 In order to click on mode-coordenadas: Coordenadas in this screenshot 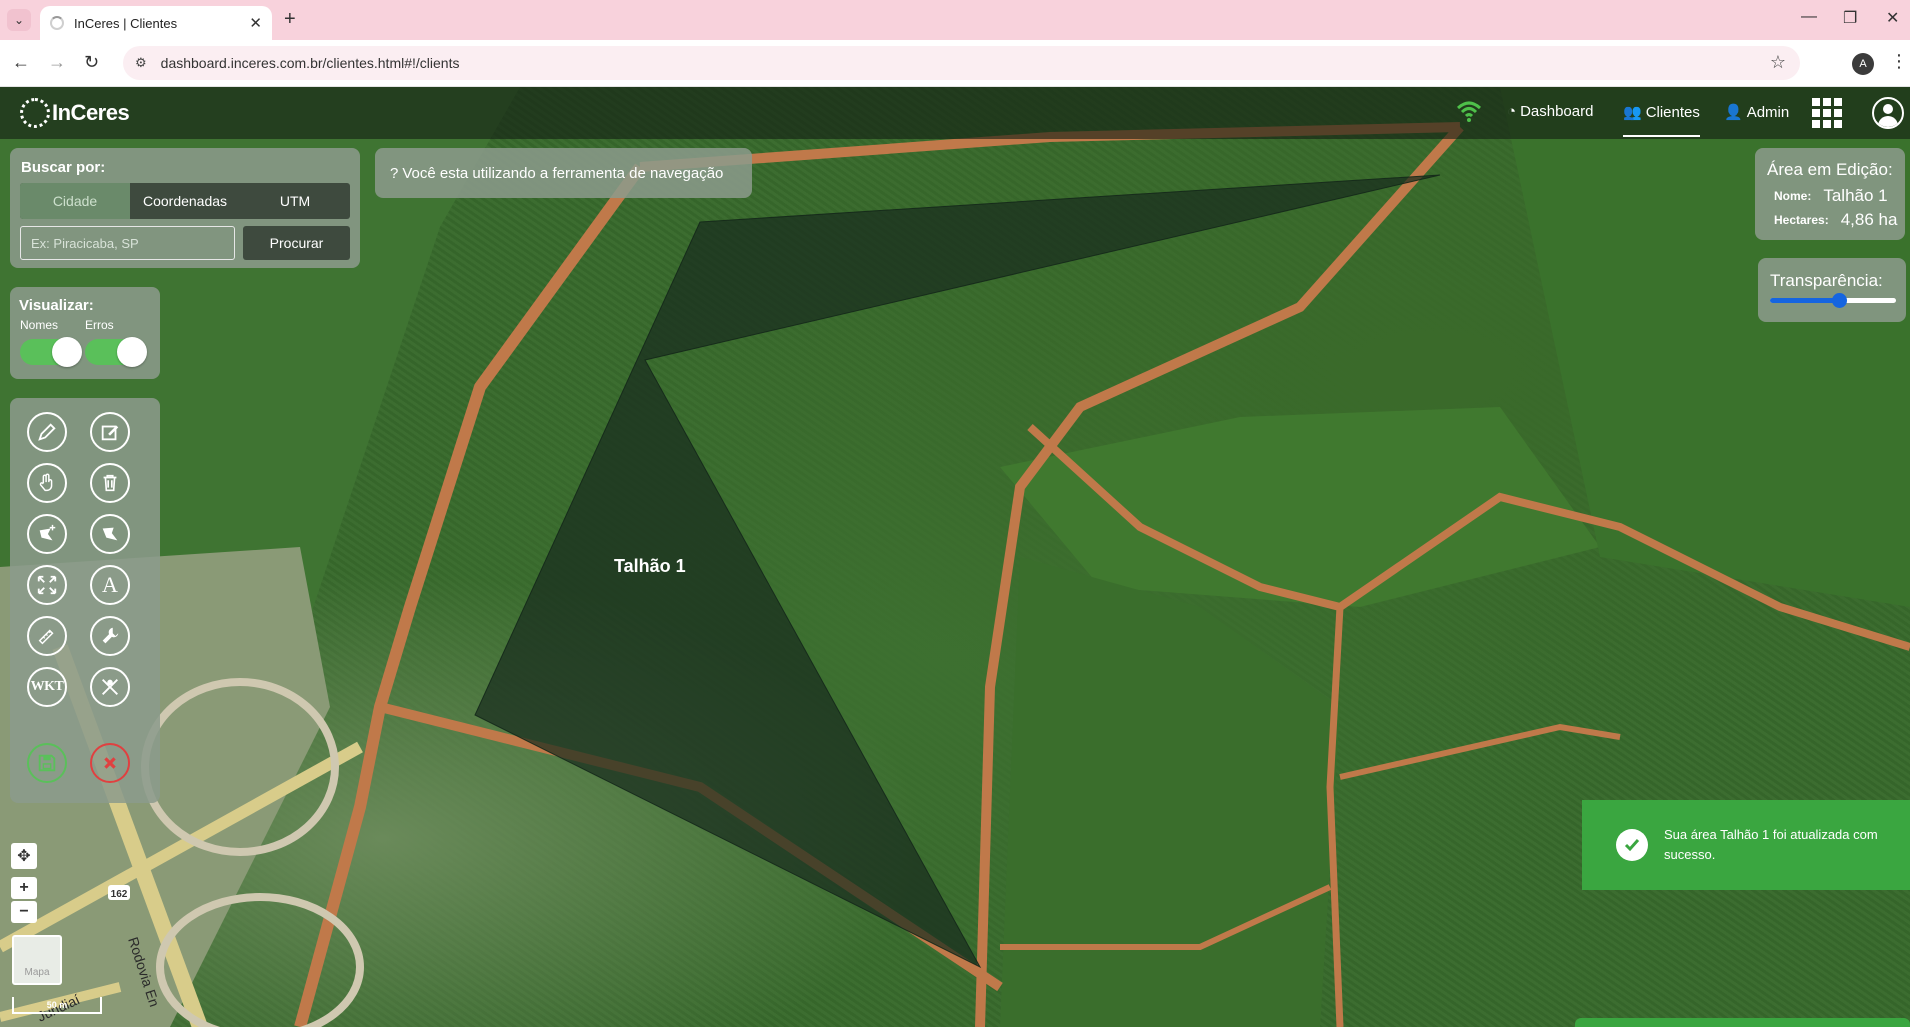, I will do `click(185, 201)`.